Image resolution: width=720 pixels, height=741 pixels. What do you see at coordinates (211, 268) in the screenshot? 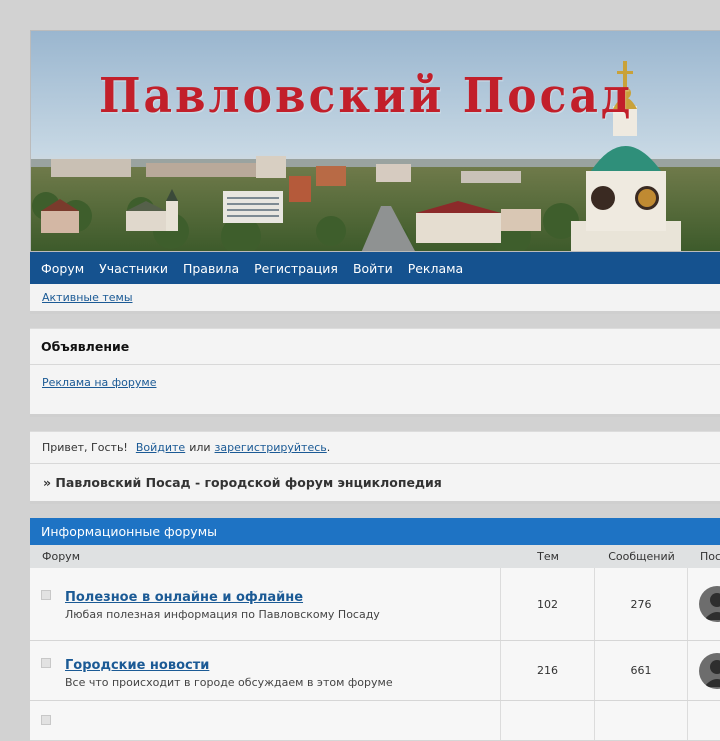
I see `nav-rules: Правила` at bounding box center [211, 268].